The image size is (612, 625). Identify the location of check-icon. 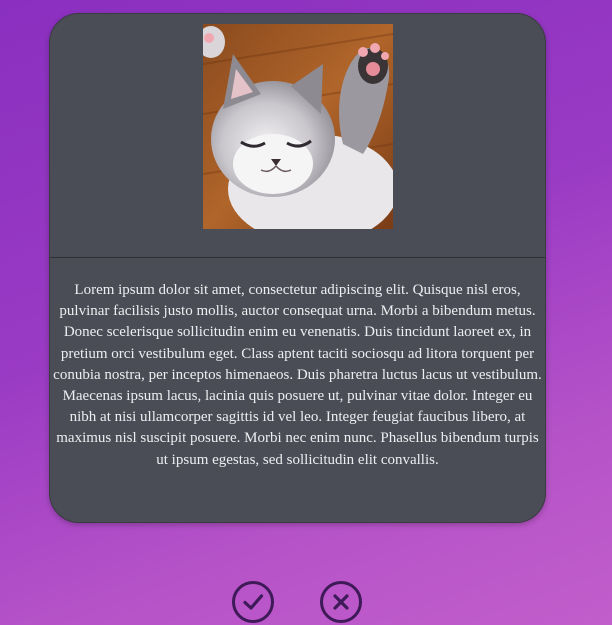
(253, 602).